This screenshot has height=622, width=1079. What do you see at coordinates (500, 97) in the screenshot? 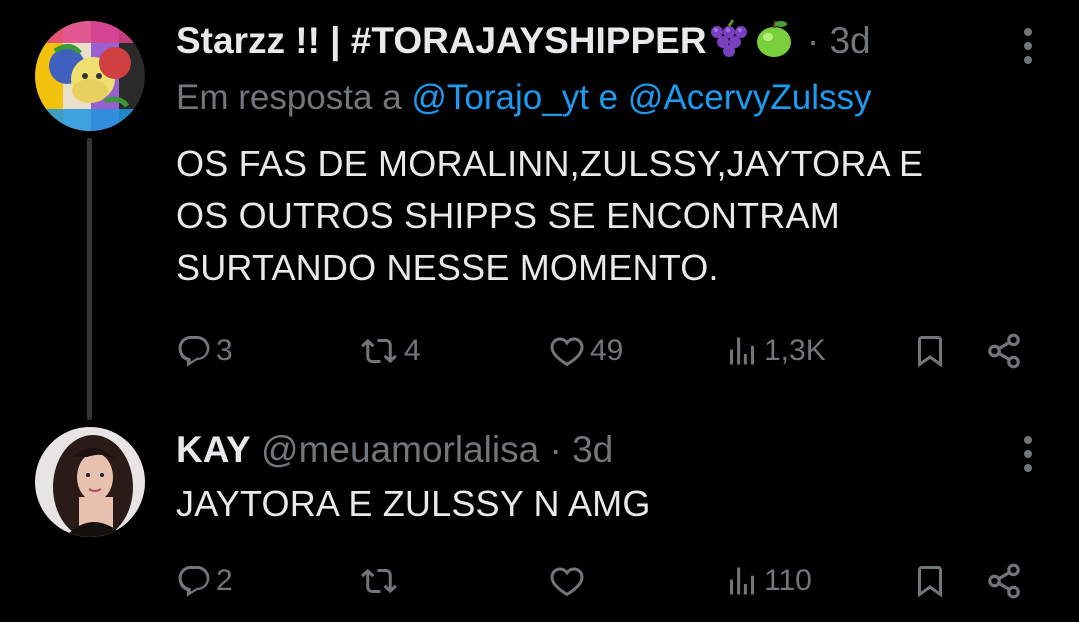
I see `mention-link: @Torajo_yt` at bounding box center [500, 97].